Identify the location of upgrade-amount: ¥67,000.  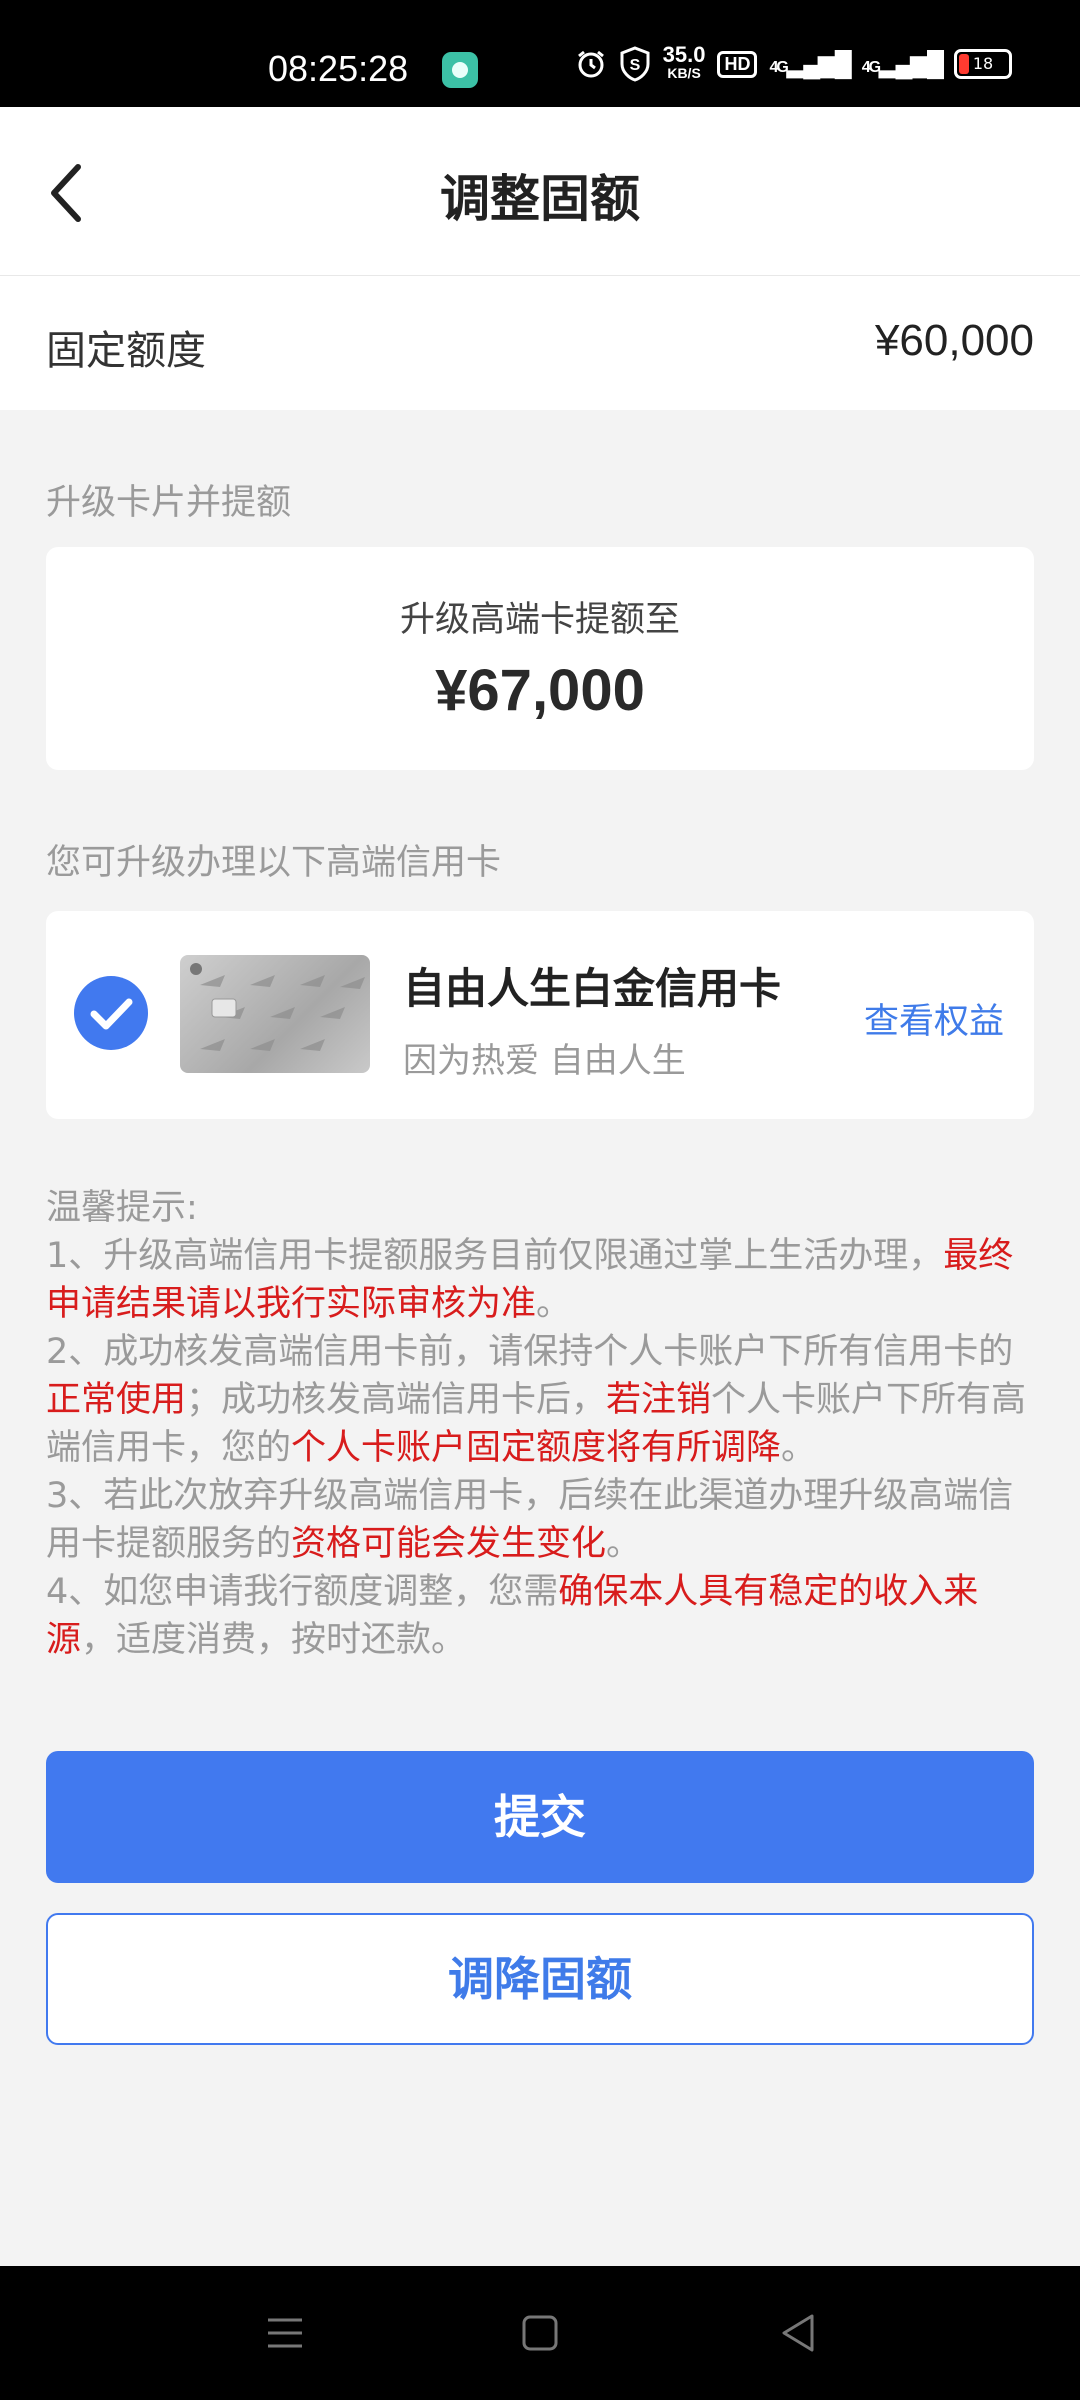
(540, 690).